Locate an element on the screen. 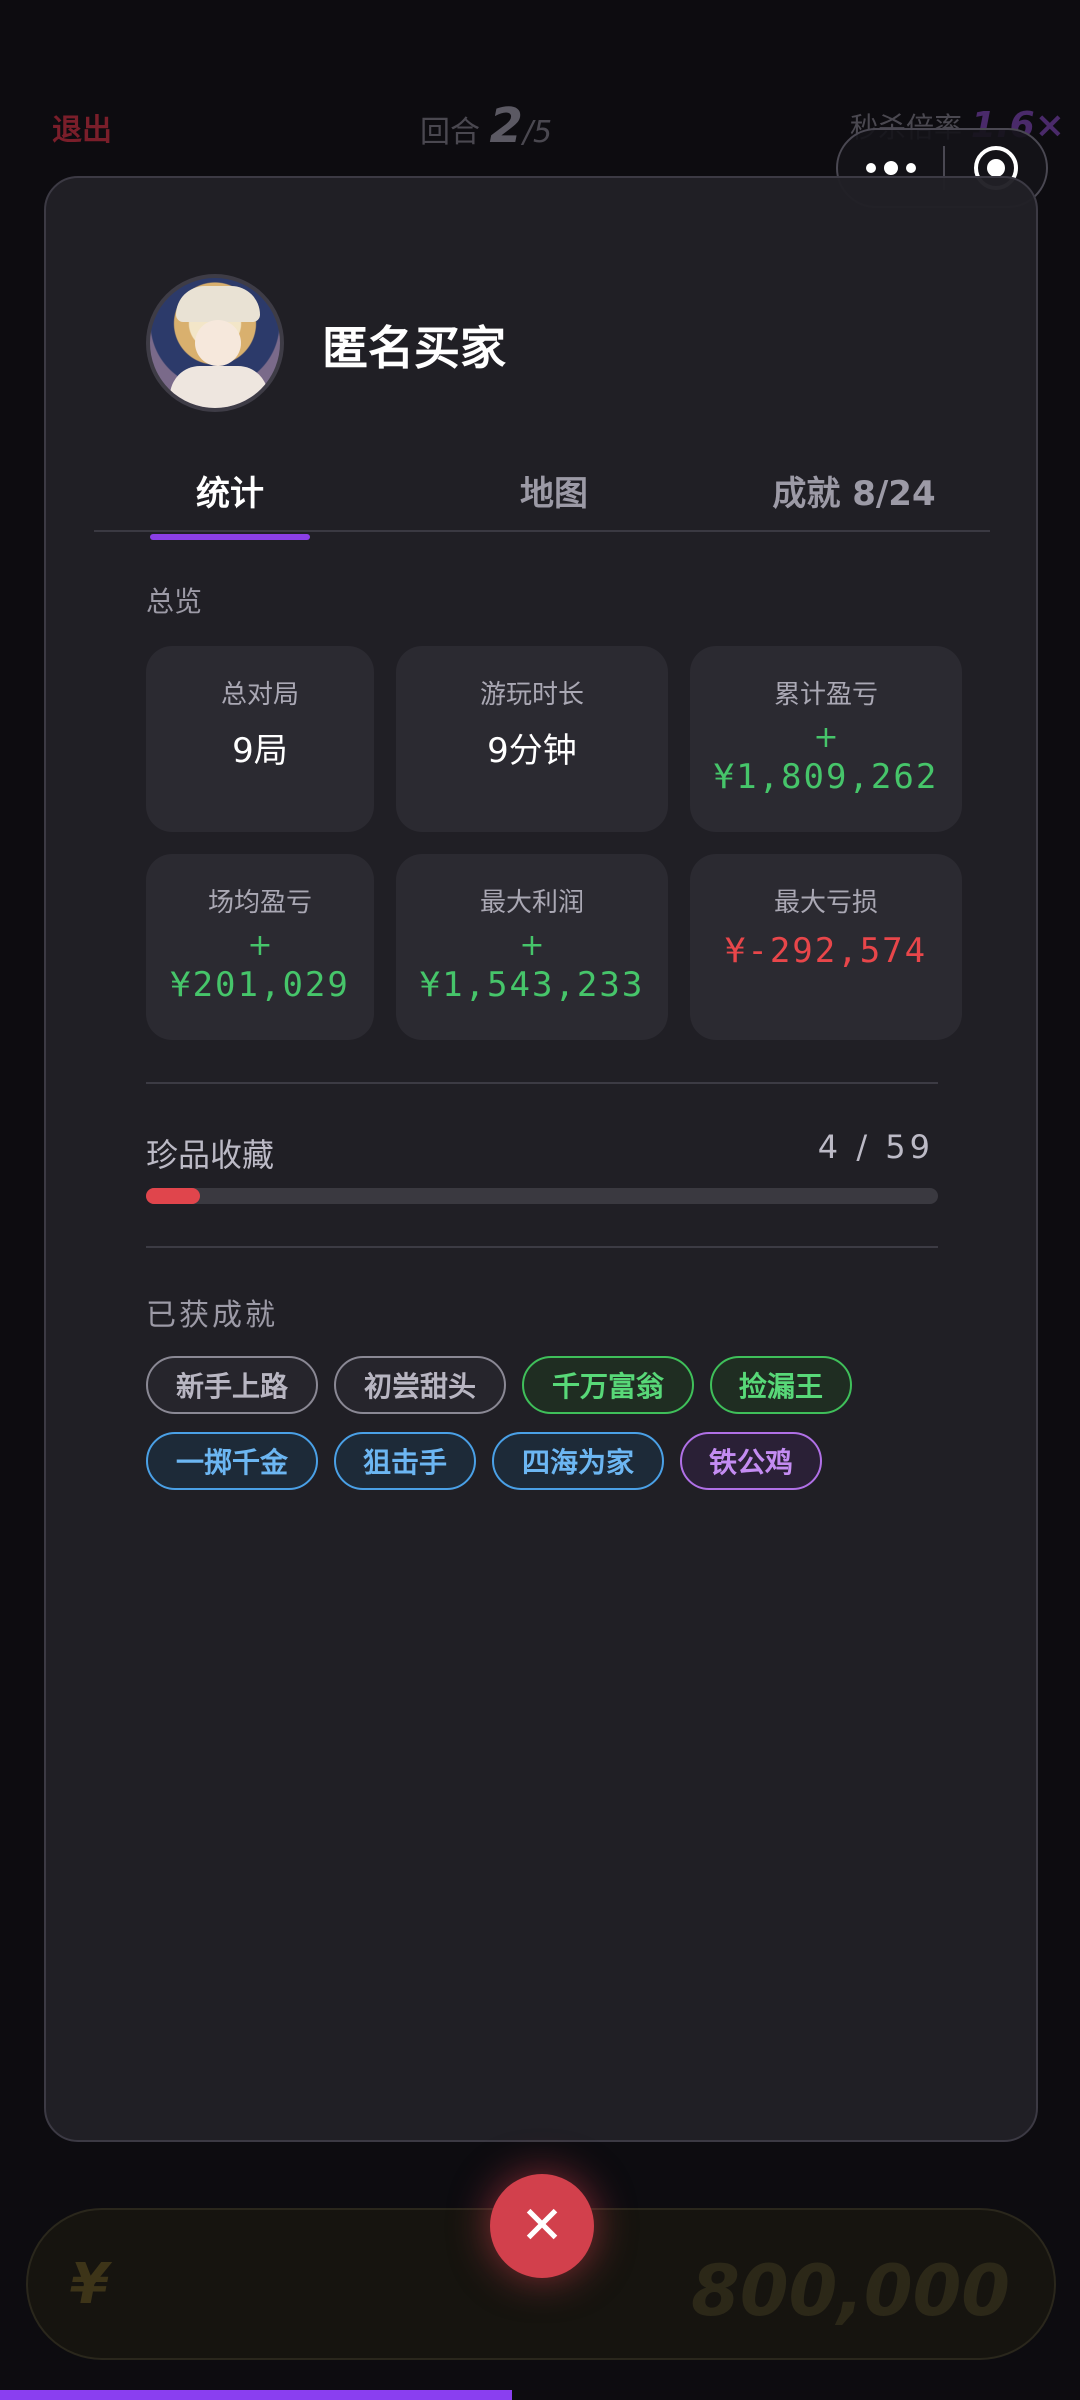 Image resolution: width=1080 pixels, height=2400 pixels. stat-value: ¥-292,574 is located at coordinates (826, 951).